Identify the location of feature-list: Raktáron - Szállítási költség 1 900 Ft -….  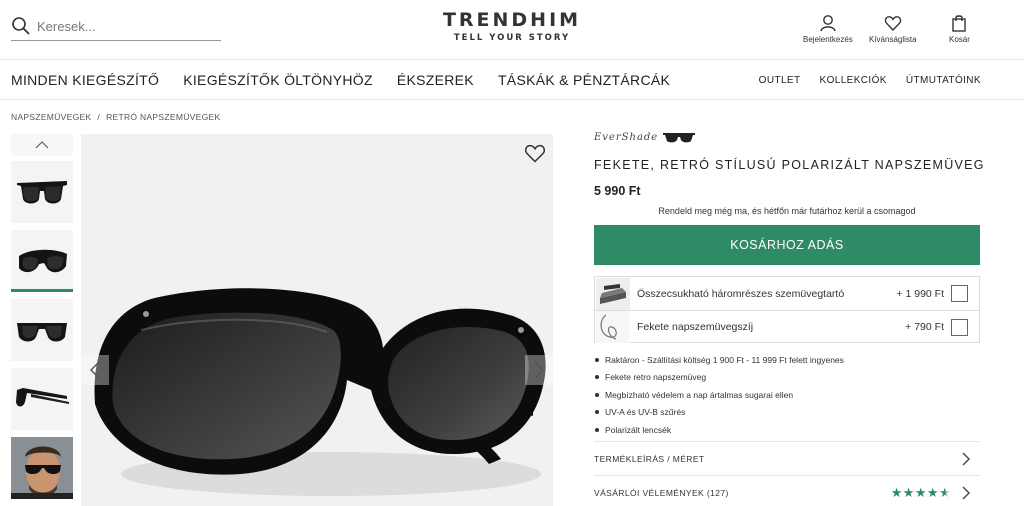
(719, 395).